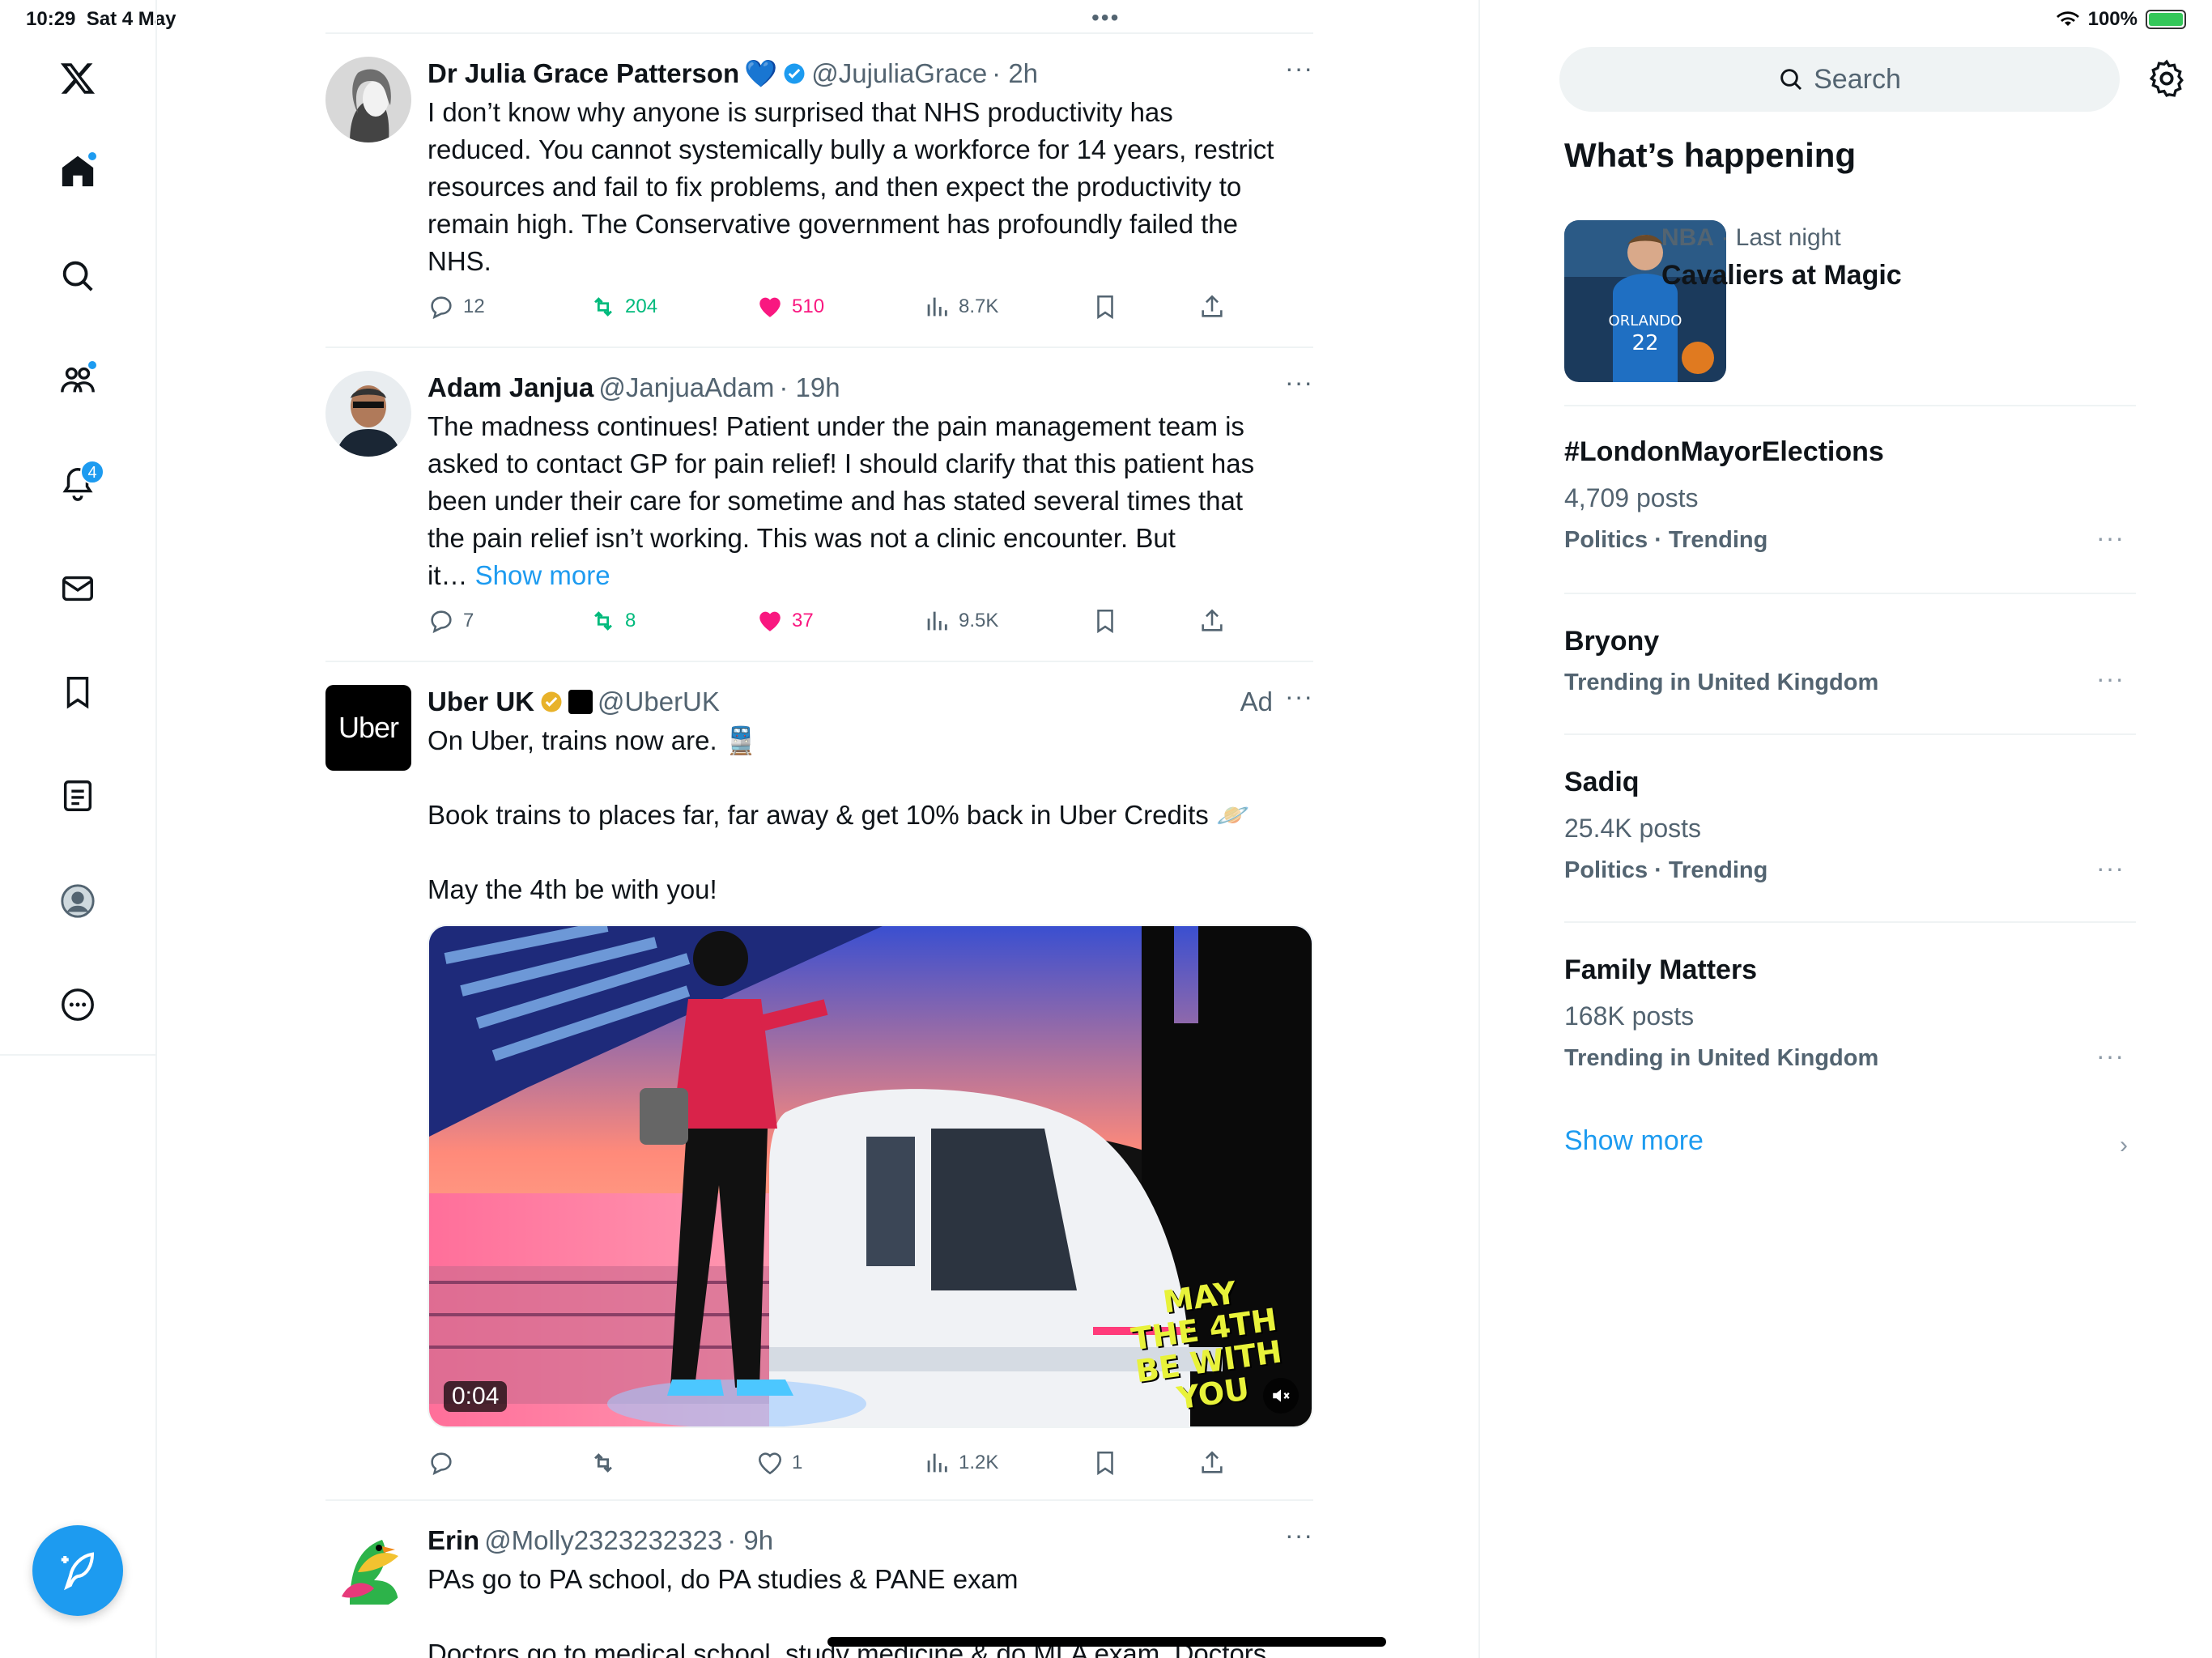  I want to click on search-placeholder: Search, so click(1858, 79).